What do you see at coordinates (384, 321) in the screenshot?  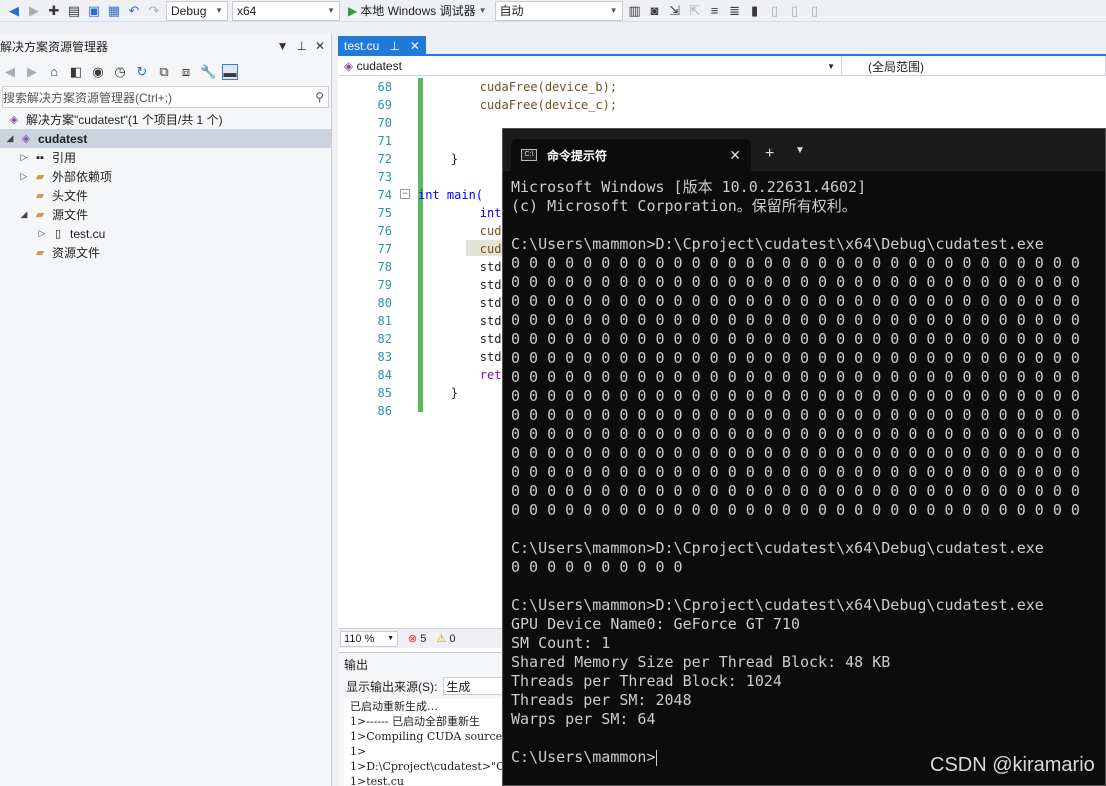 I see `line-number: 81` at bounding box center [384, 321].